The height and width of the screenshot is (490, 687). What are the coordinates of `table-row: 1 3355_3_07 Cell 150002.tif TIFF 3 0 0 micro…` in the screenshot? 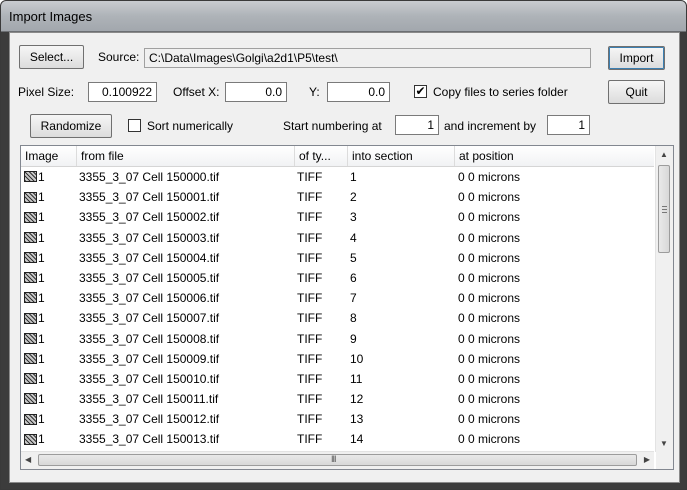 It's located at (337, 217).